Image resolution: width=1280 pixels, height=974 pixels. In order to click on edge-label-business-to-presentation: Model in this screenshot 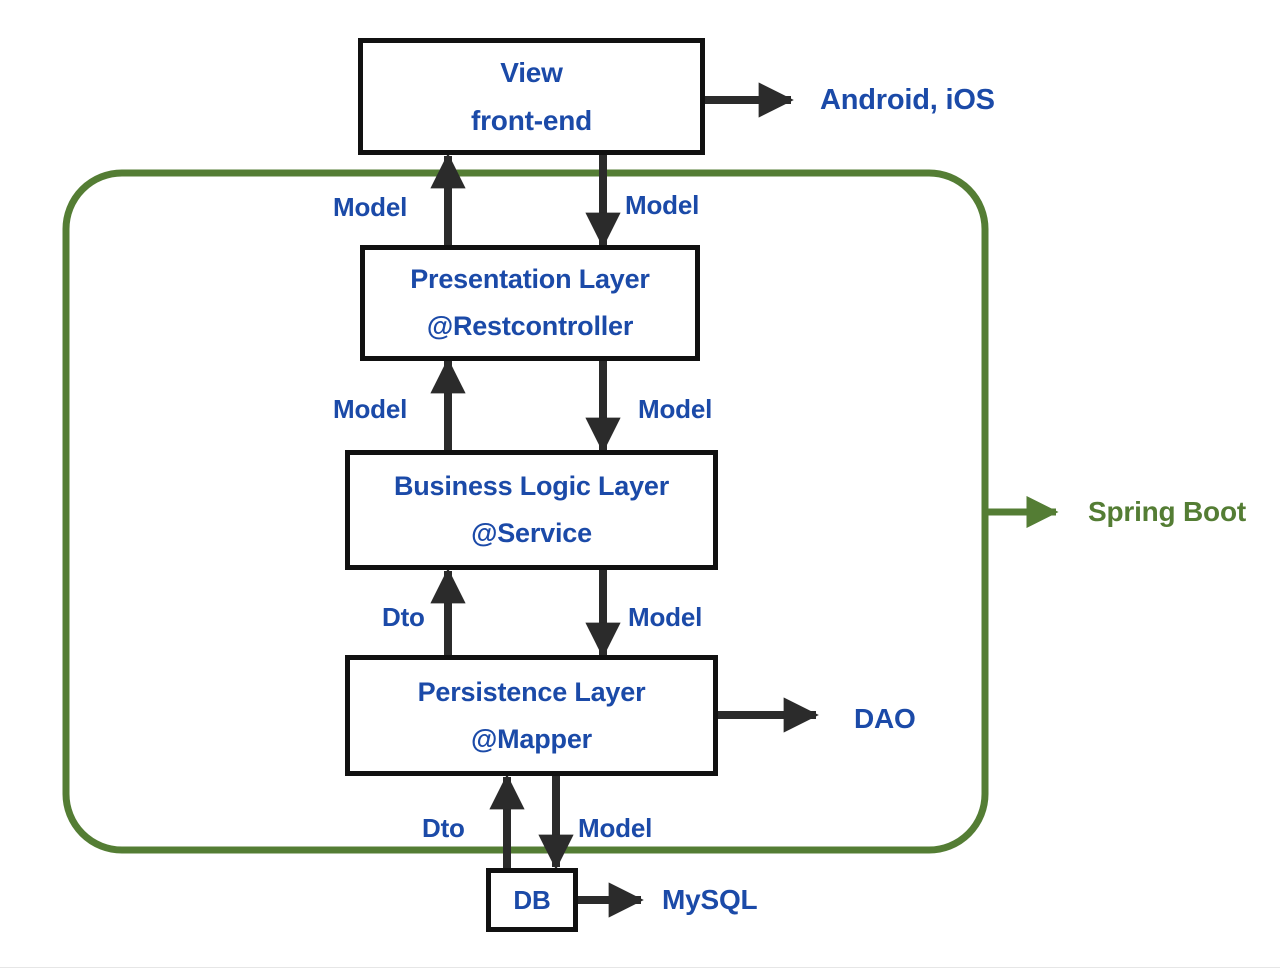, I will do `click(370, 409)`.